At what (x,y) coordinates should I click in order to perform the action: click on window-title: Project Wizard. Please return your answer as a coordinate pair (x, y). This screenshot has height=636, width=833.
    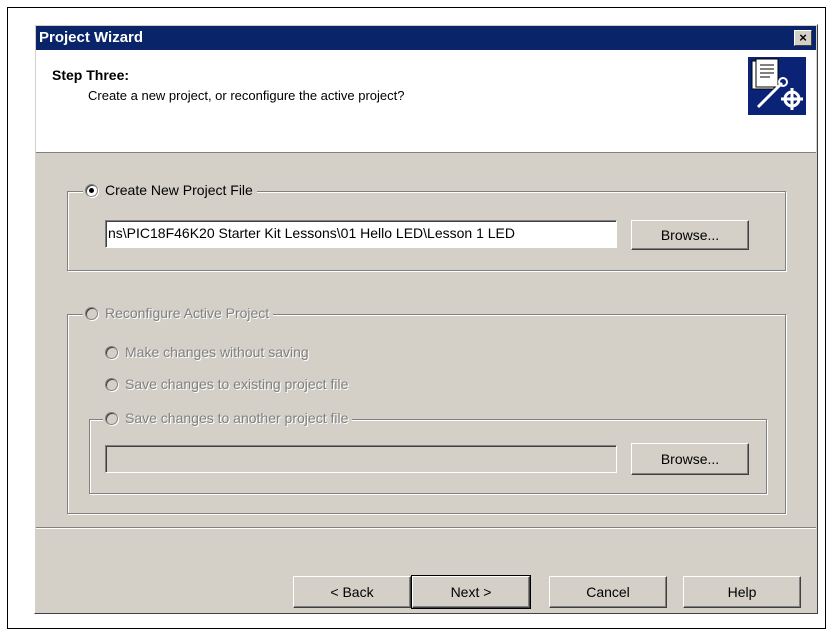
    Looking at the image, I should click on (91, 37).